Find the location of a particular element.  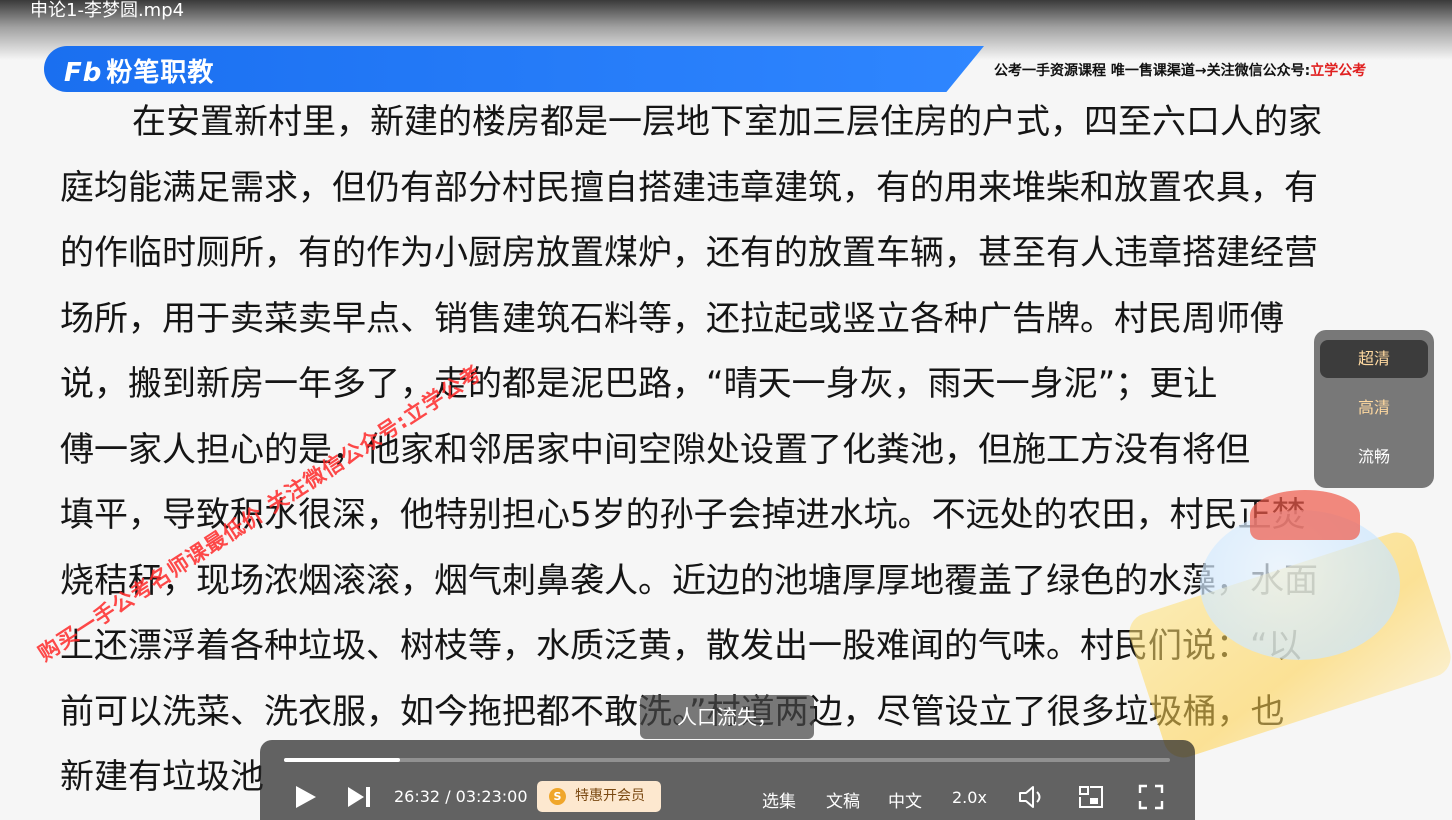

quality-menu: 超清 高清 流畅 is located at coordinates (1374, 409).